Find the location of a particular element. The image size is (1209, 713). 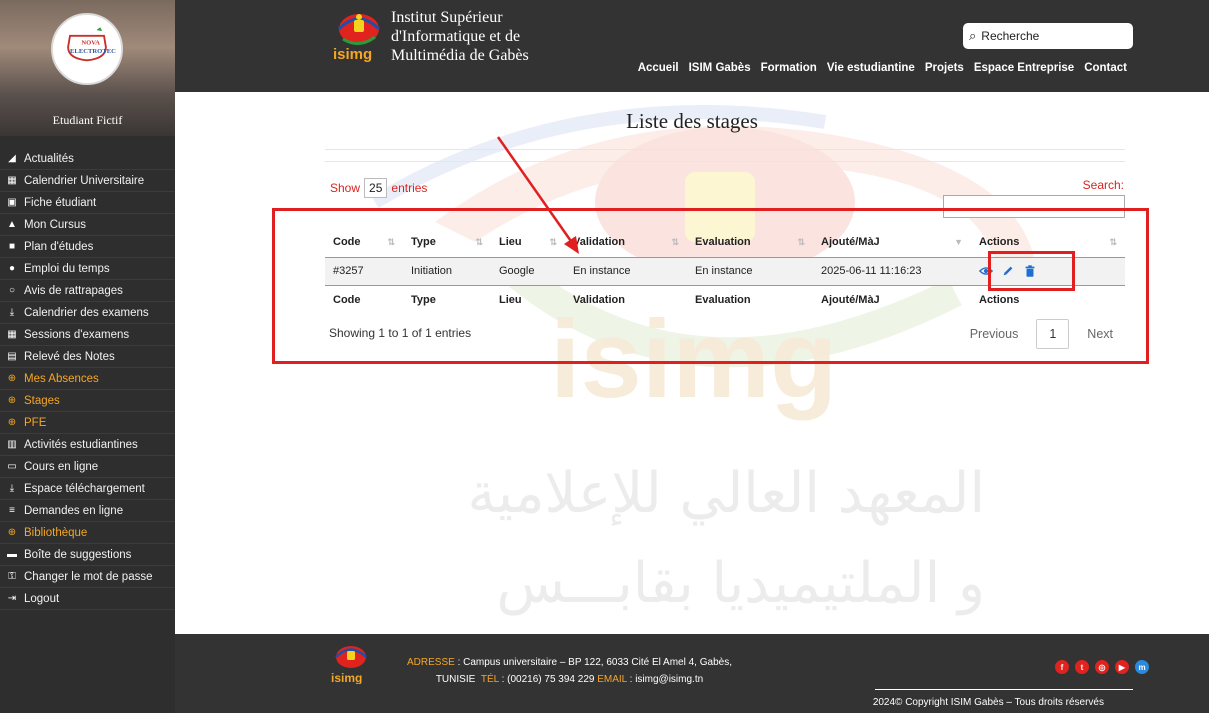

messenger-icon: m is located at coordinates (1142, 667).